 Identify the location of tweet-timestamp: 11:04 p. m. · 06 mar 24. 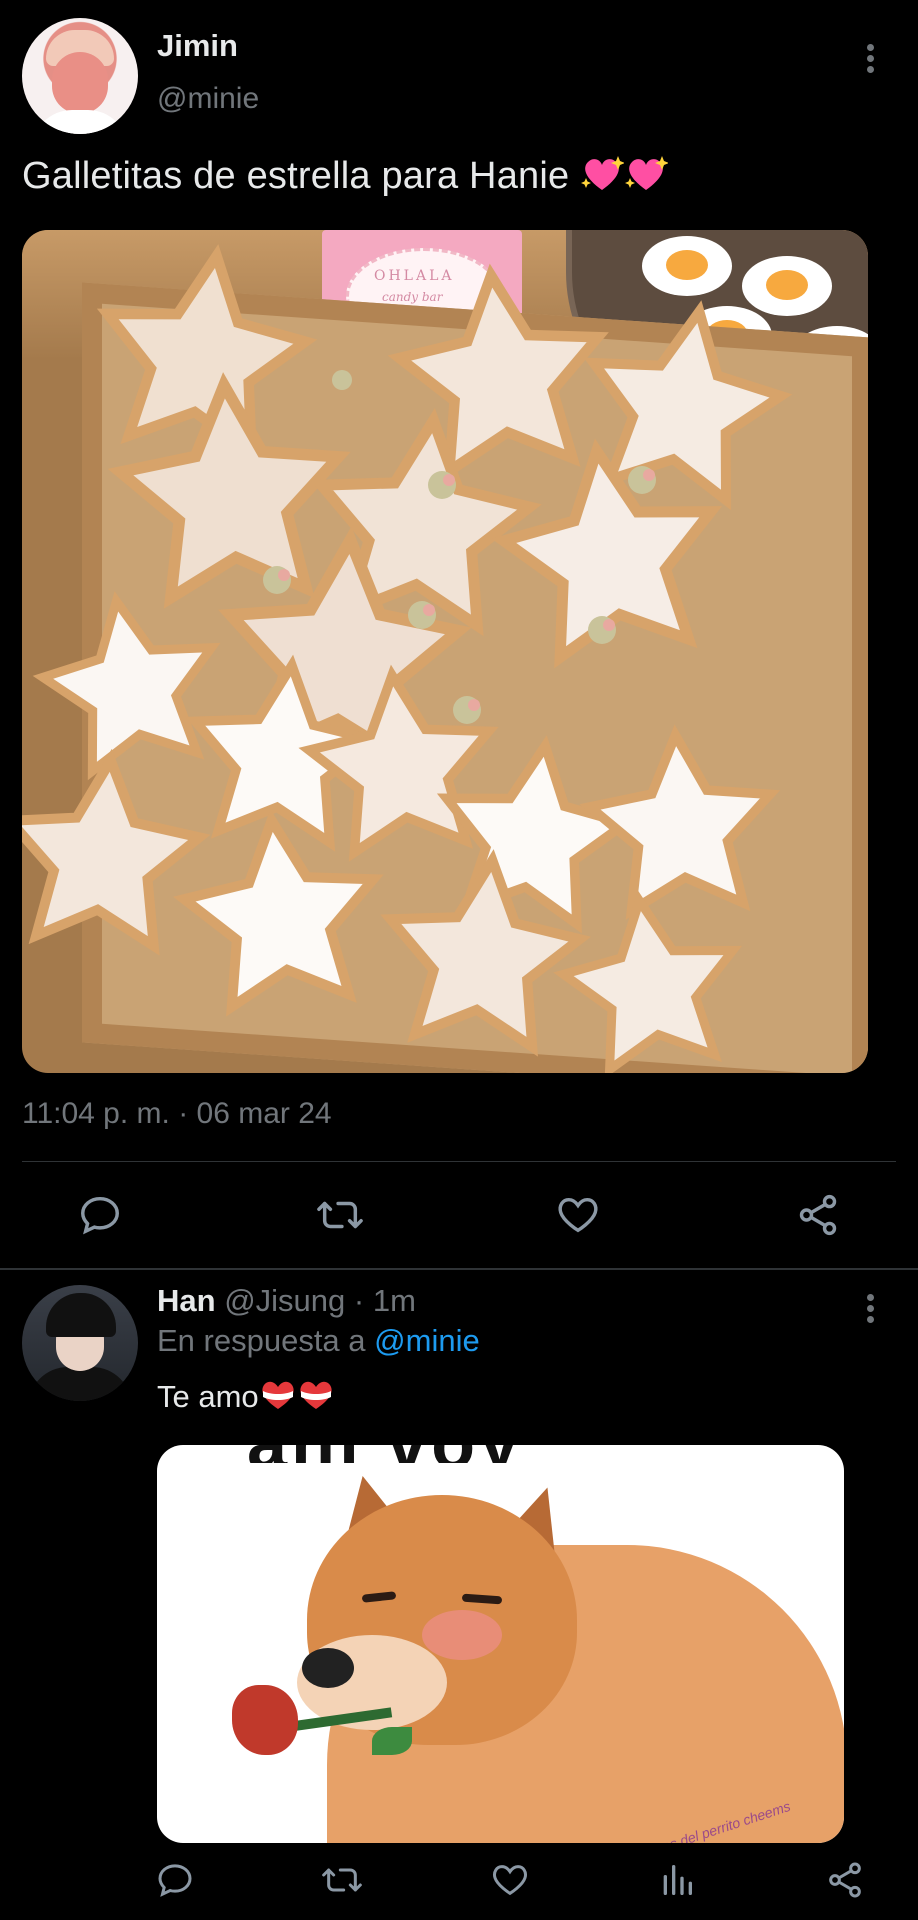
(177, 1114).